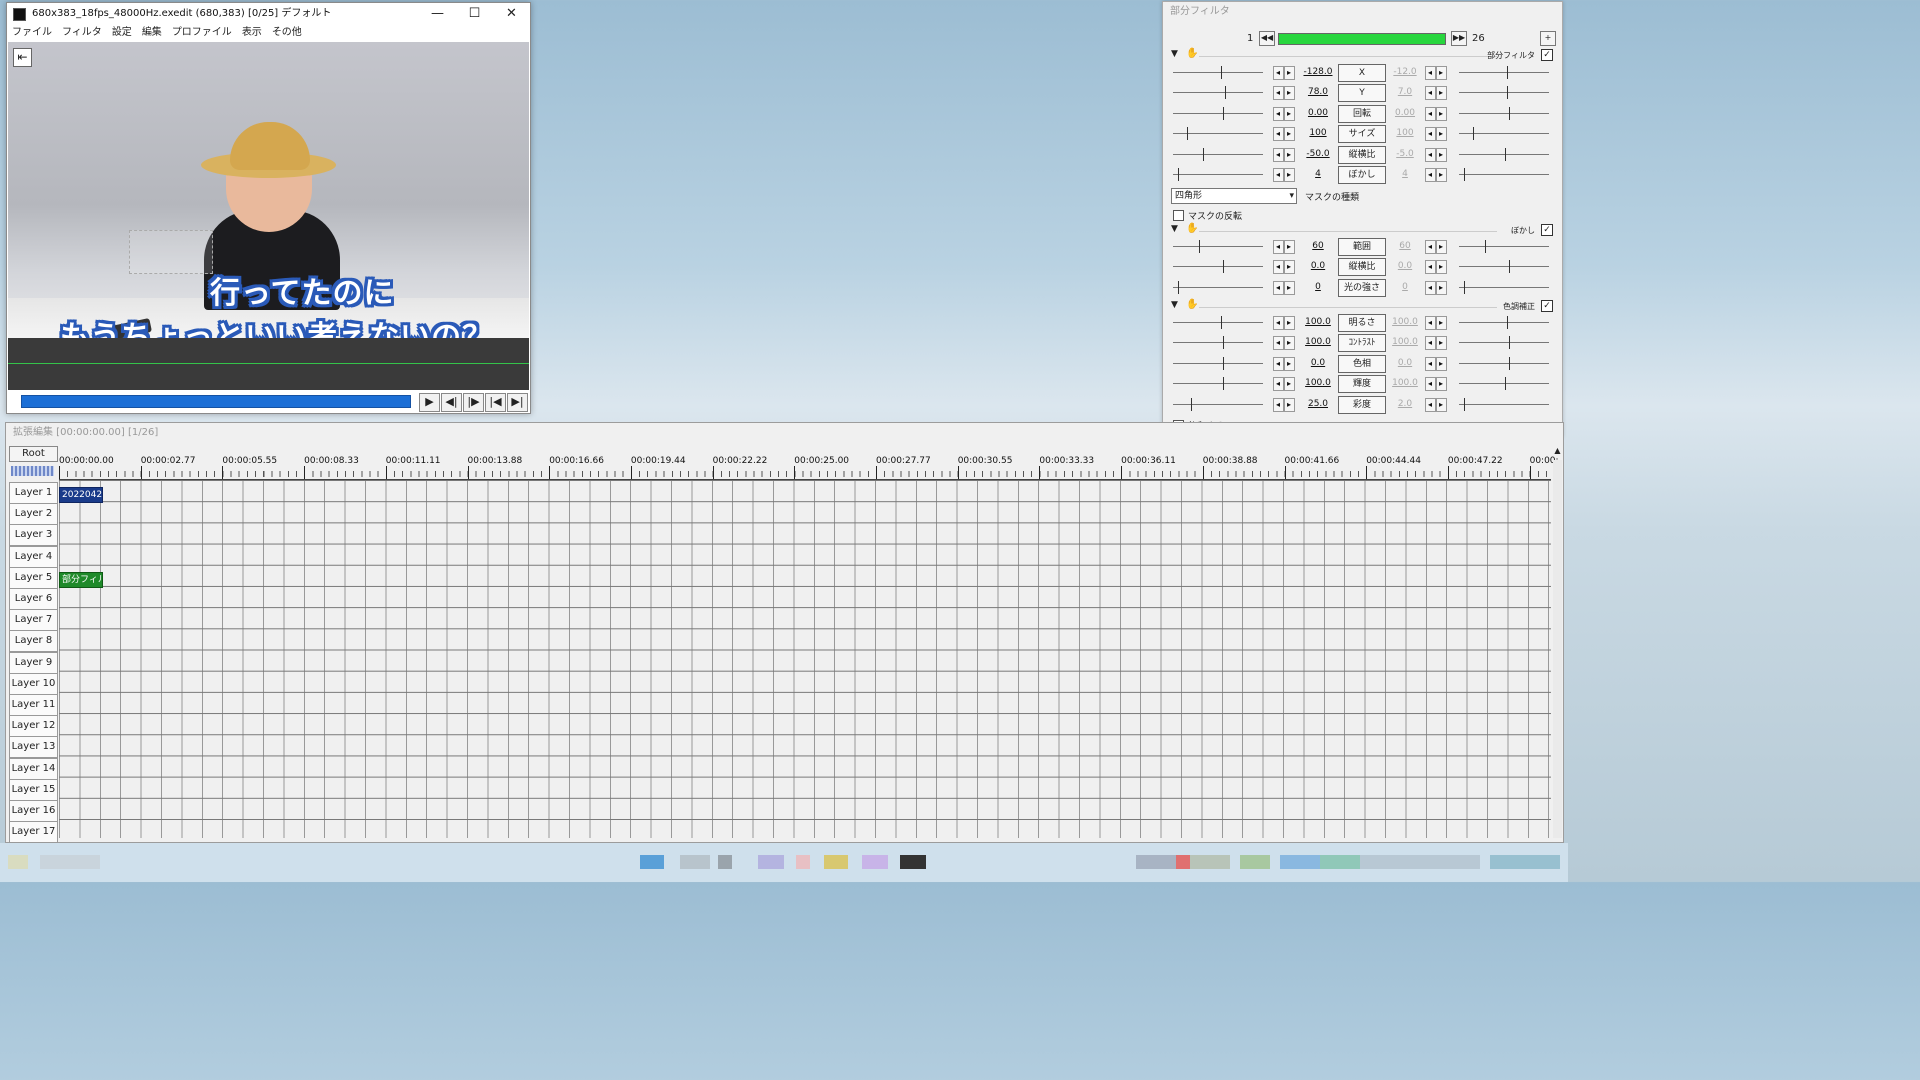  I want to click on start-value: -128.0, so click(1318, 72).